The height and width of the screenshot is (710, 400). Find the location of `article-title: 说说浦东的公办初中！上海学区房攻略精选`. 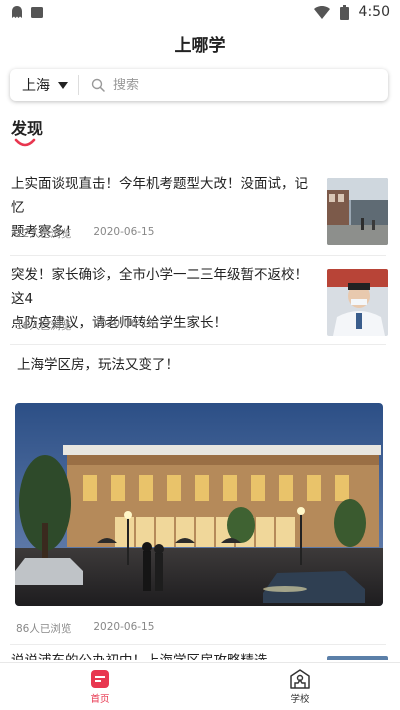

article-title: 说说浦东的公办初中！上海学区房攻略精选 is located at coordinates (163, 654).